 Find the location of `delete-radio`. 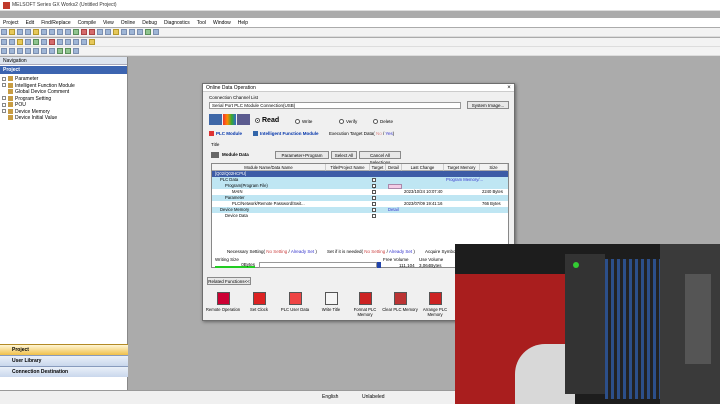

delete-radio is located at coordinates (375, 122).